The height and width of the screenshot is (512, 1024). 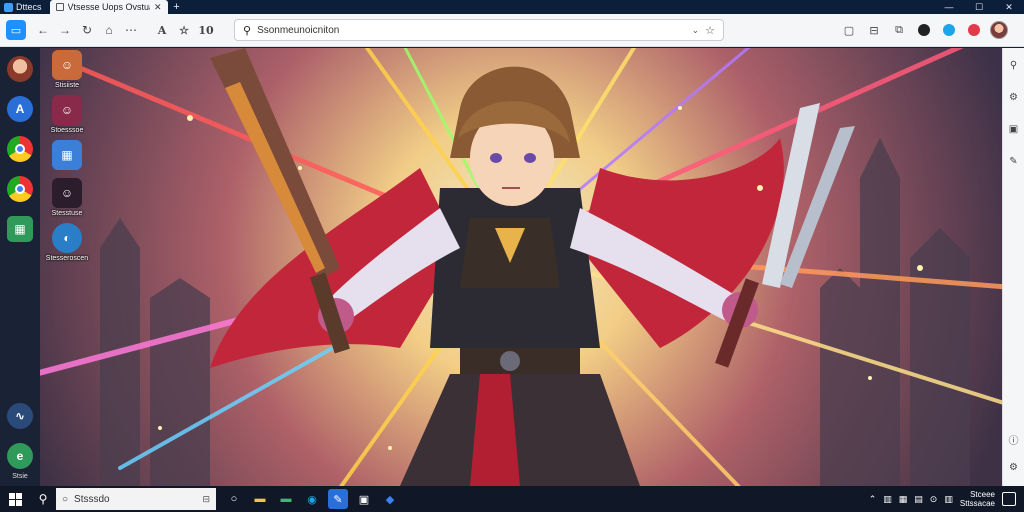 I want to click on chrome-icon, so click(x=20, y=149).